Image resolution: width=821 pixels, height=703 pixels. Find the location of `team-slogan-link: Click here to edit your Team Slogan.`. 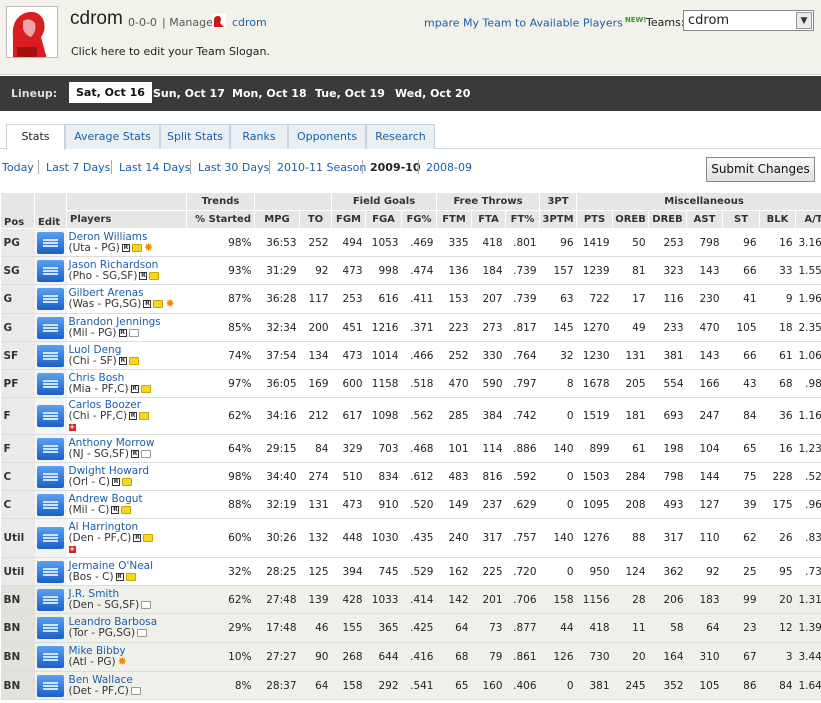

team-slogan-link: Click here to edit your Team Slogan. is located at coordinates (170, 51).